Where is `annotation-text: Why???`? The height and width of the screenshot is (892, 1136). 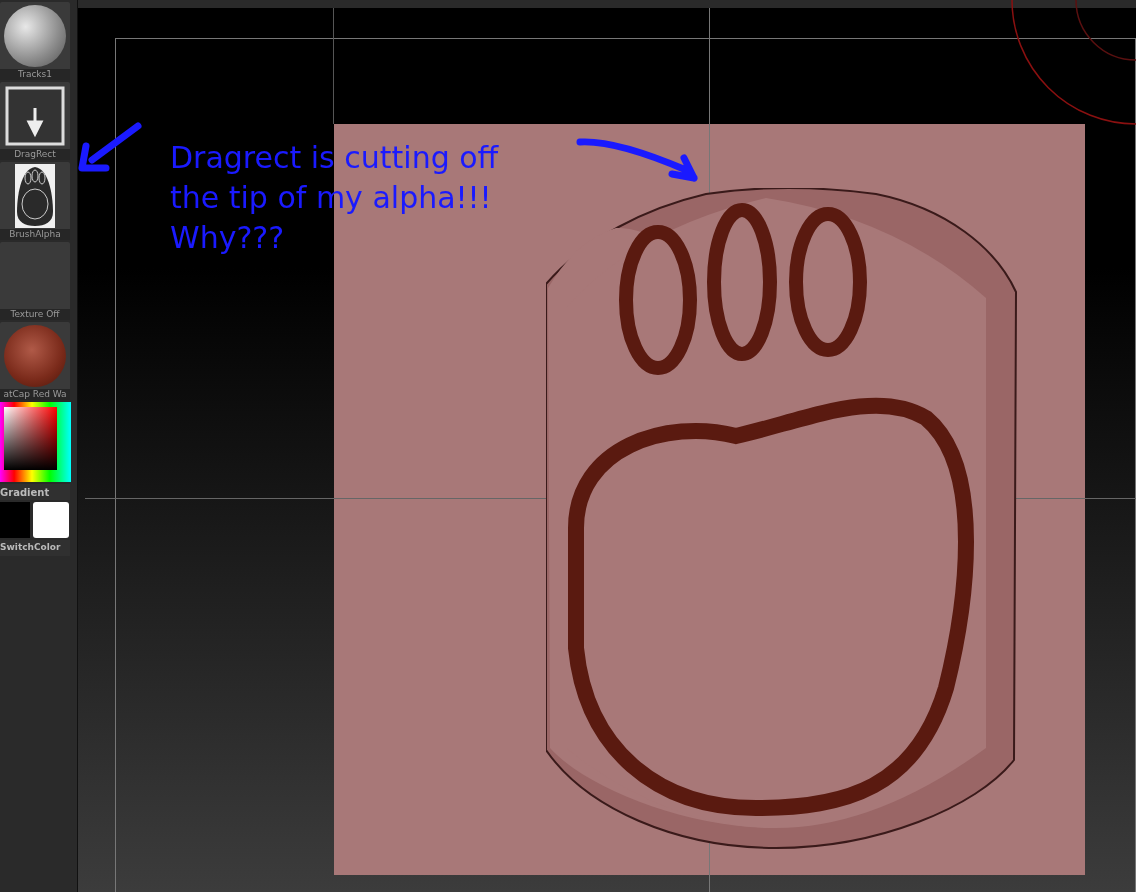
annotation-text: Why??? is located at coordinates (228, 238).